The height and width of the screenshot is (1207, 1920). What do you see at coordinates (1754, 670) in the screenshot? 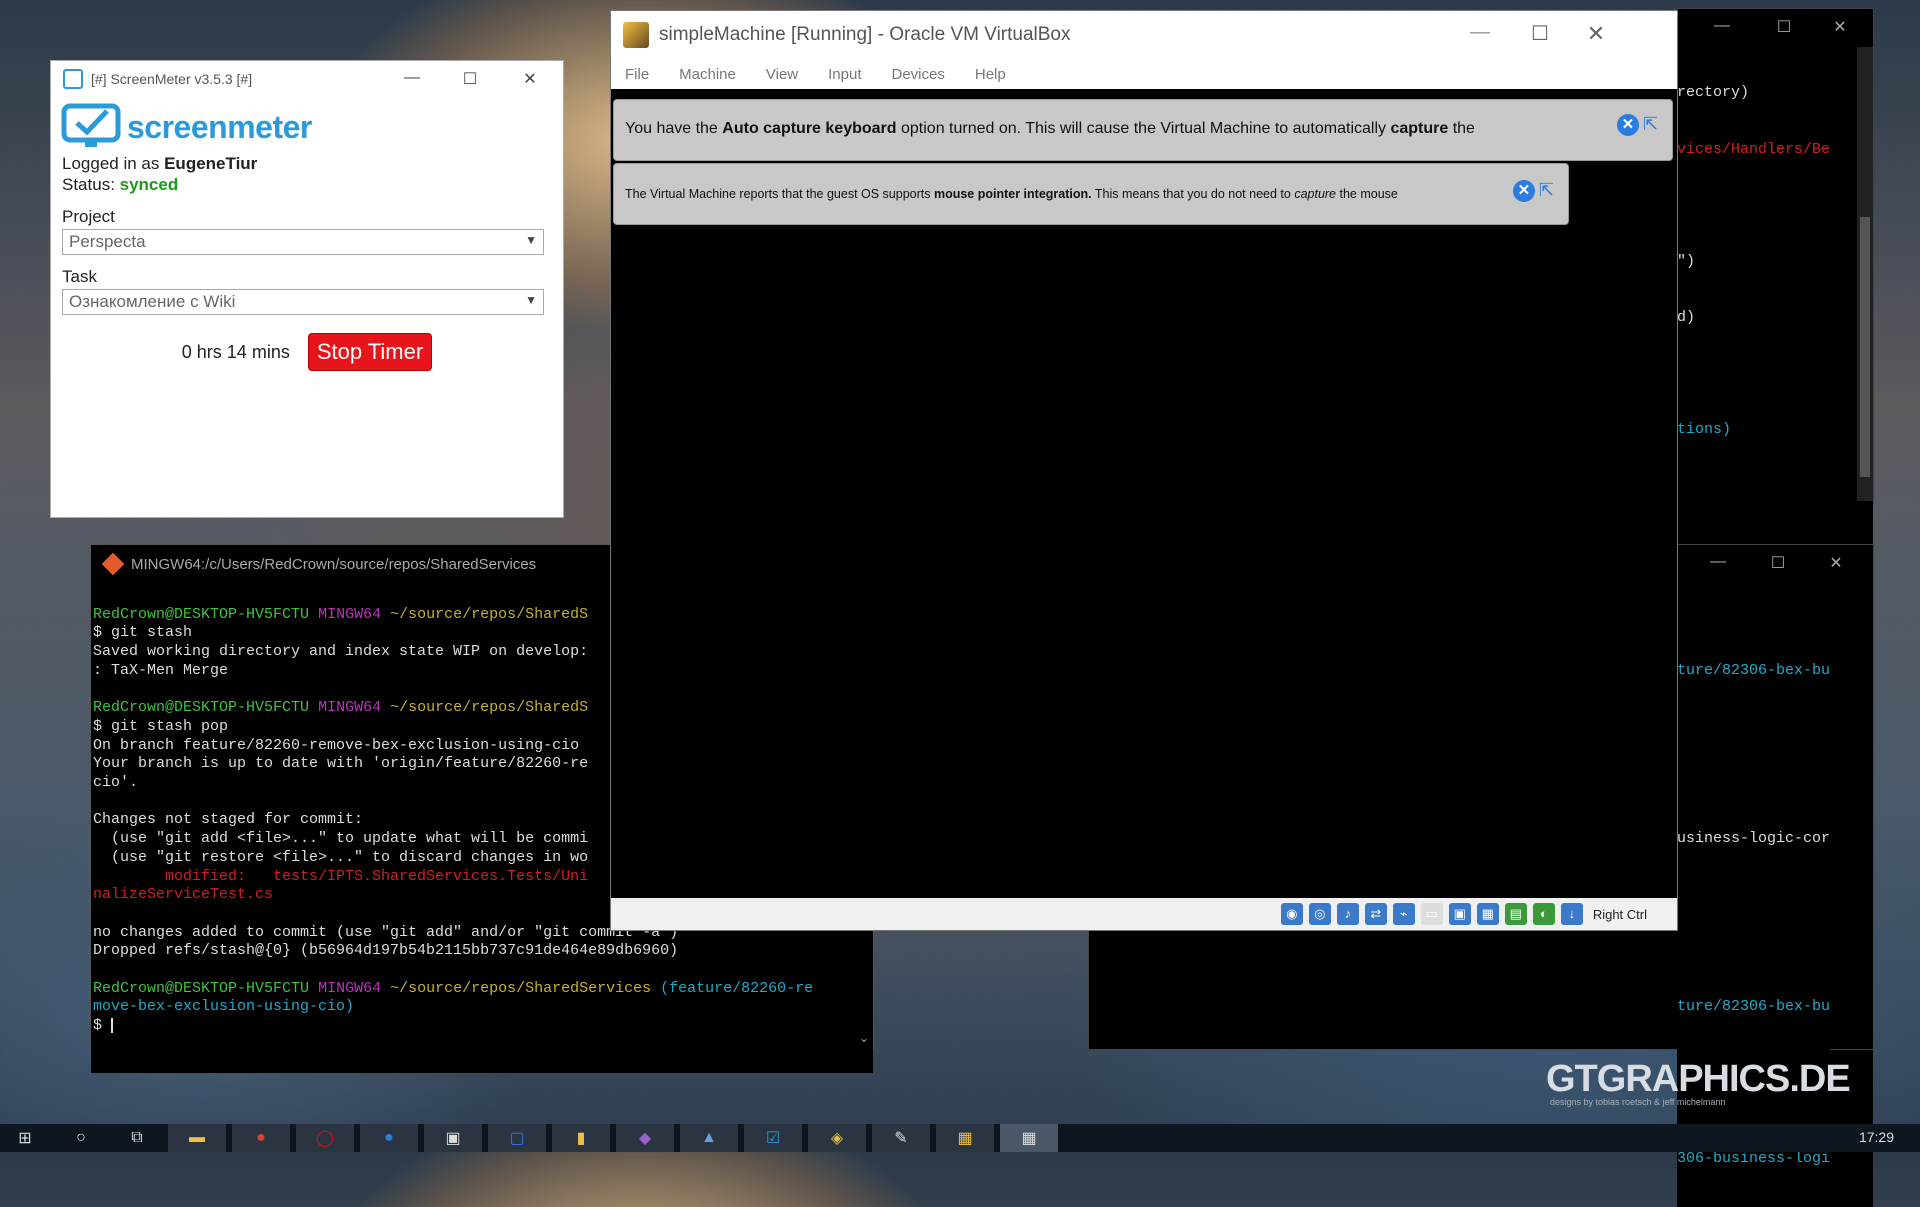
I see `terminal-line: ture/82306-bex-bu` at bounding box center [1754, 670].